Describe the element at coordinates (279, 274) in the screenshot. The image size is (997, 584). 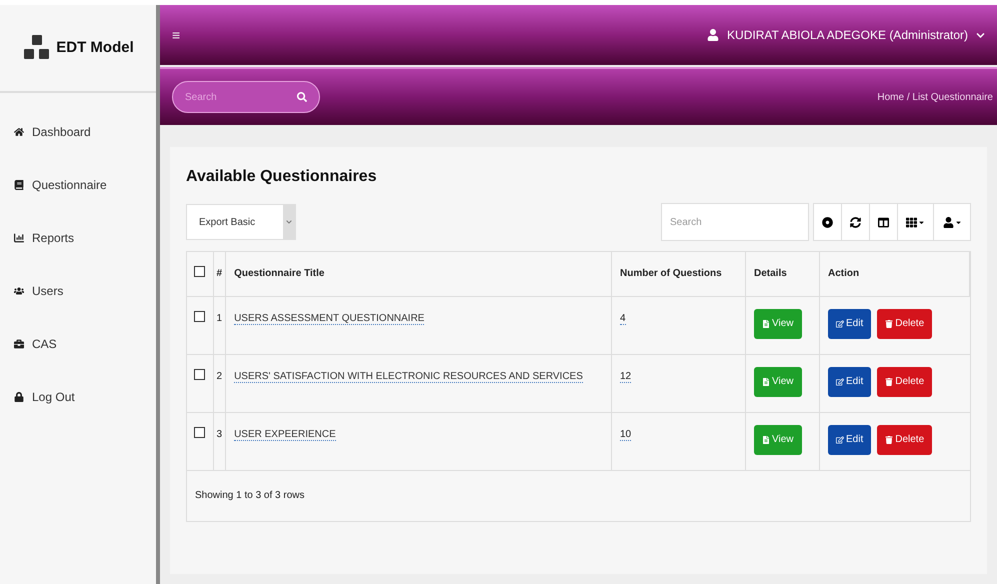
I see `column-header: Questionnaire Title` at that location.